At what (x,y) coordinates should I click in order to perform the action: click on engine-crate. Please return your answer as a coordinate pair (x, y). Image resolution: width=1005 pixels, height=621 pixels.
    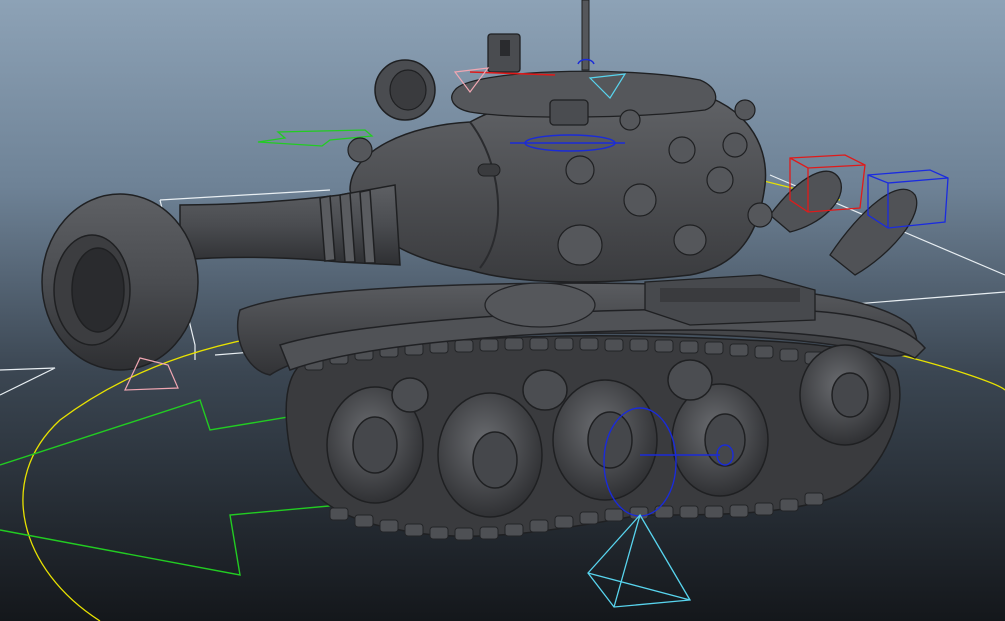
    Looking at the image, I should click on (730, 300).